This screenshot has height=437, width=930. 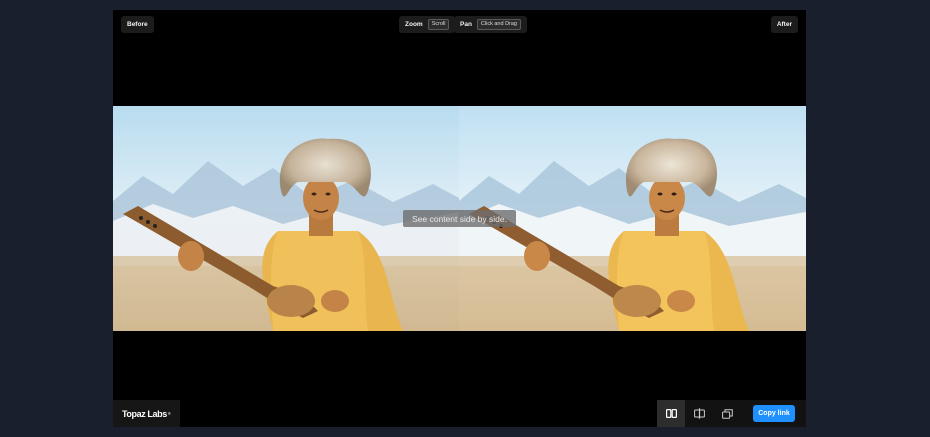 I want to click on view-mode-controls: Copy link, so click(x=731, y=413).